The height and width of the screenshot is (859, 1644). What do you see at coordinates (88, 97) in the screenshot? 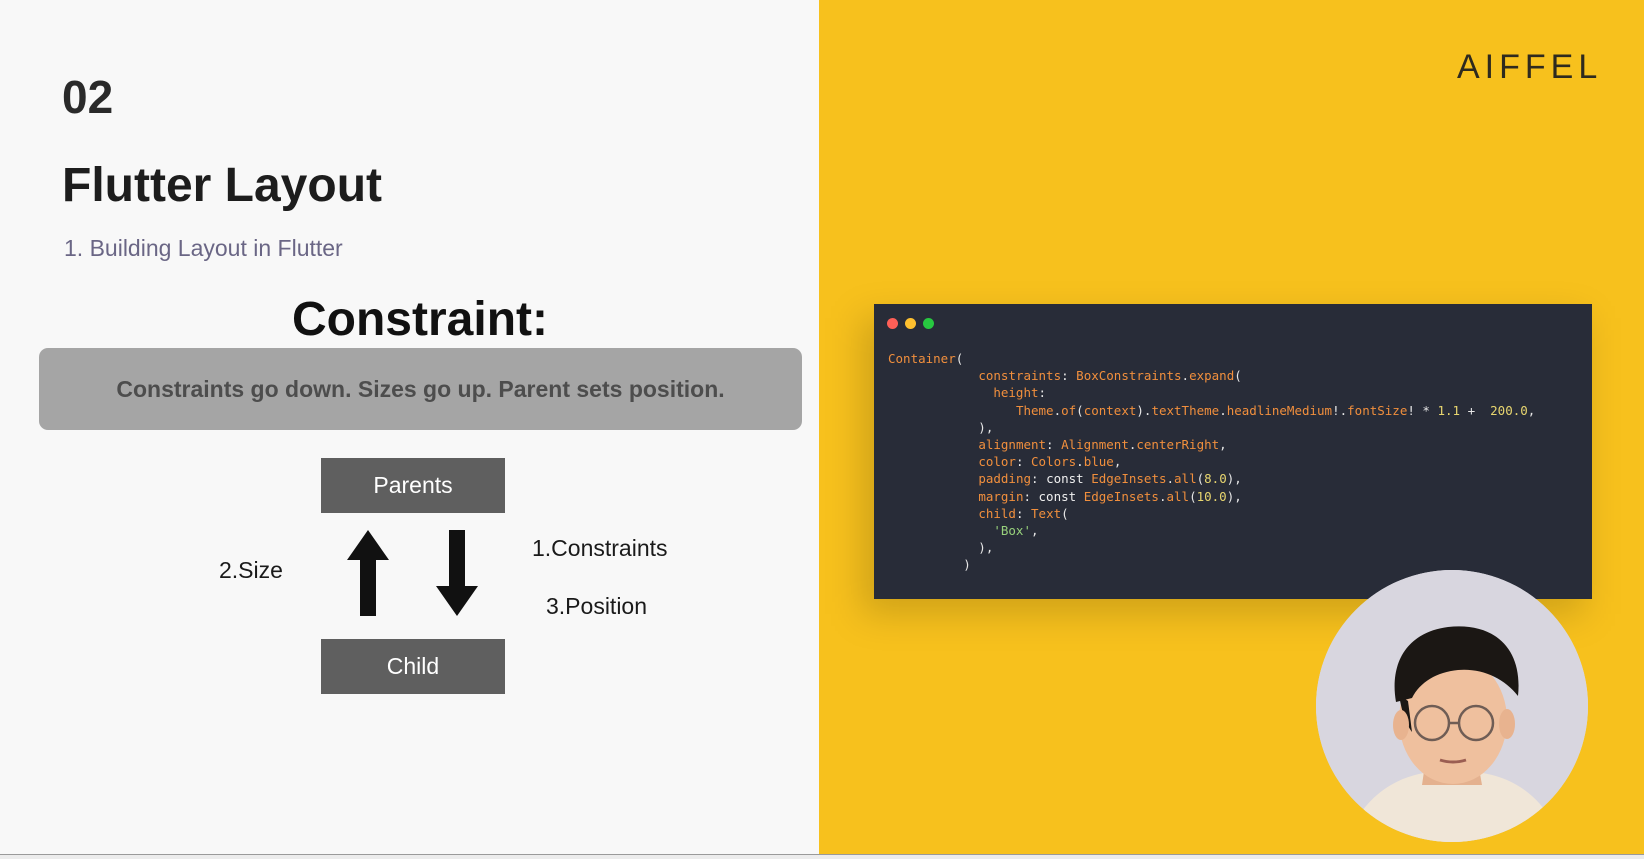
I see `section-number: 02` at bounding box center [88, 97].